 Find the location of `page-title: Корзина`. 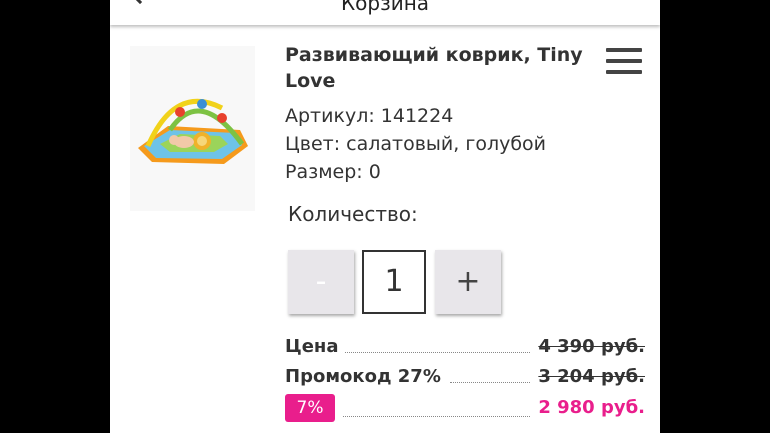

page-title: Корзина is located at coordinates (385, 7).